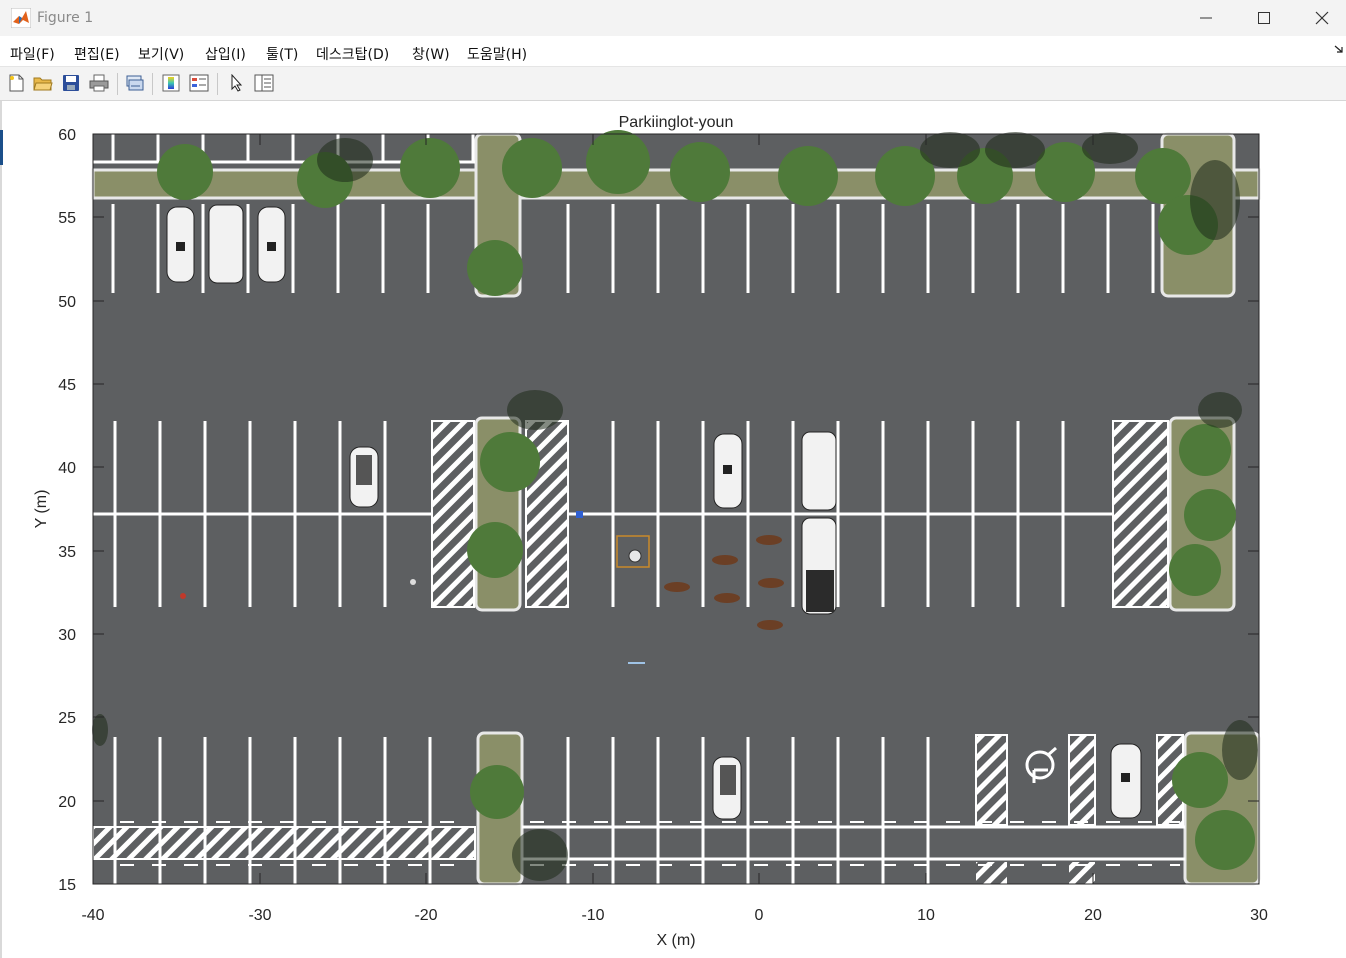 The width and height of the screenshot is (1346, 958). Describe the element at coordinates (1259, 915) in the screenshot. I see `x-tick-label: 30` at that location.